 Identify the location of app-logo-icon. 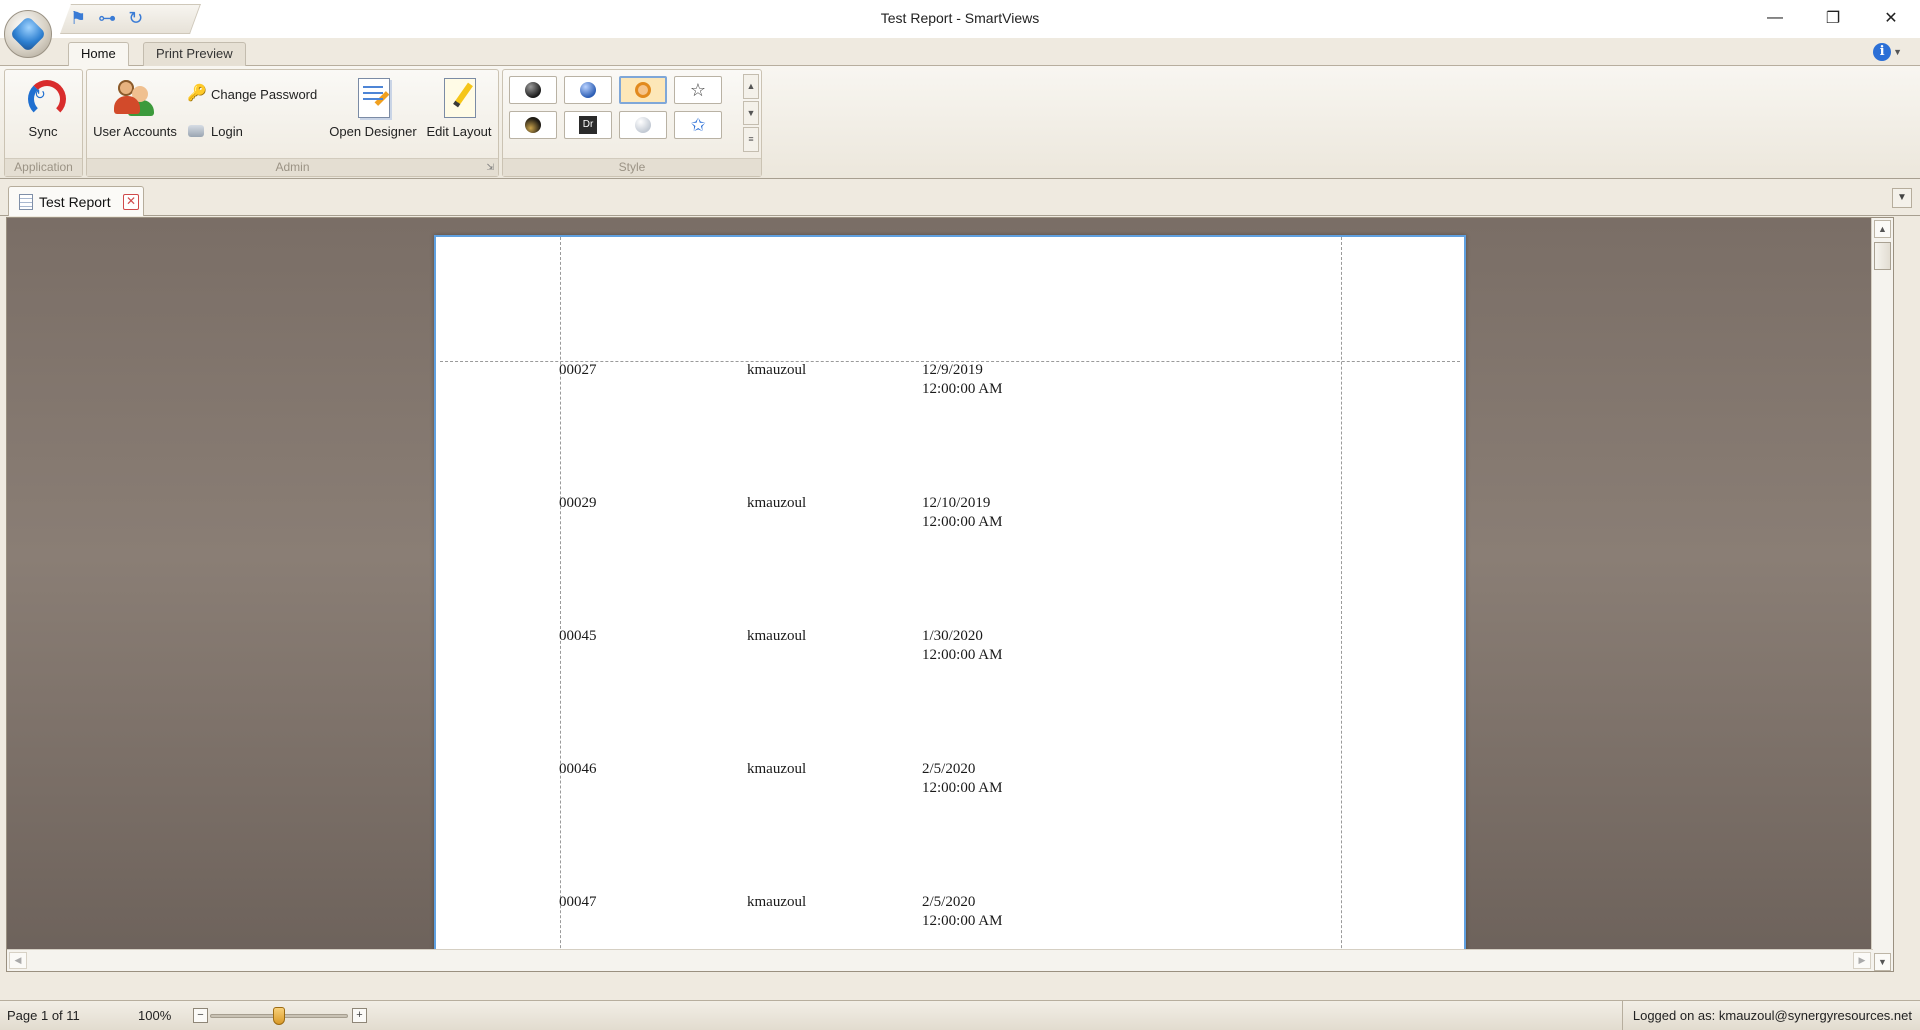
(28, 34).